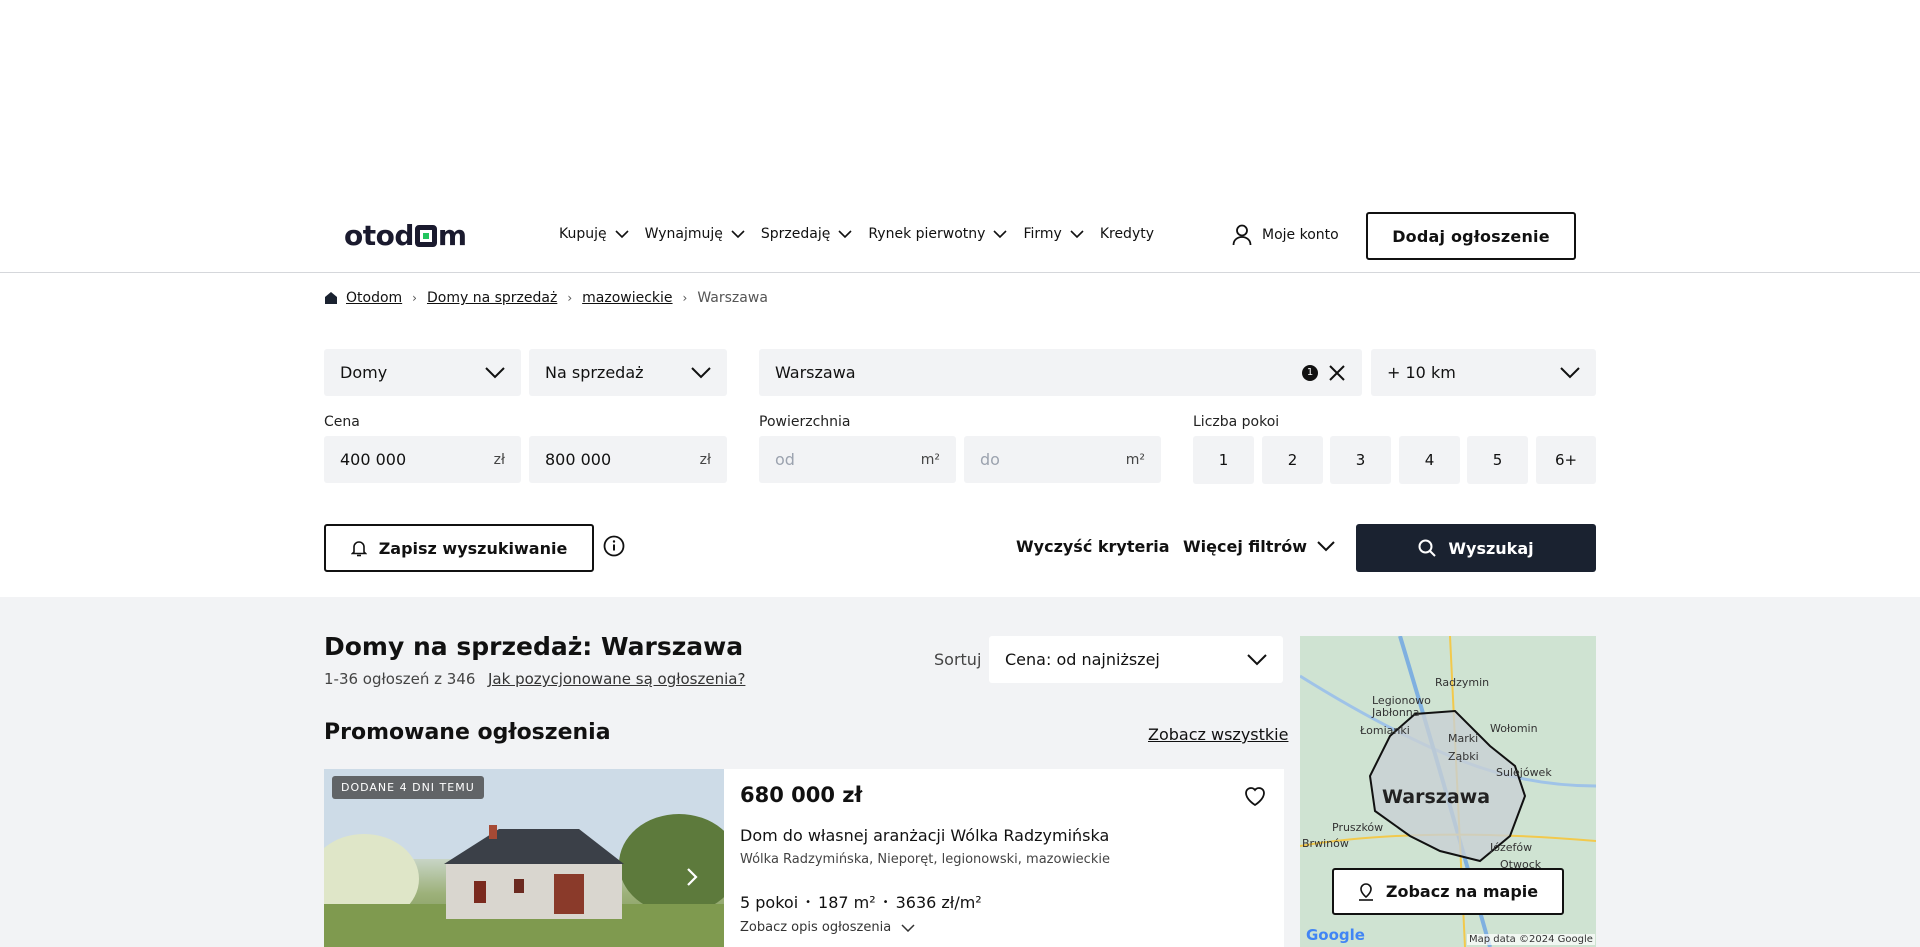  Describe the element at coordinates (1255, 796) in the screenshot. I see `heart-icon` at that location.